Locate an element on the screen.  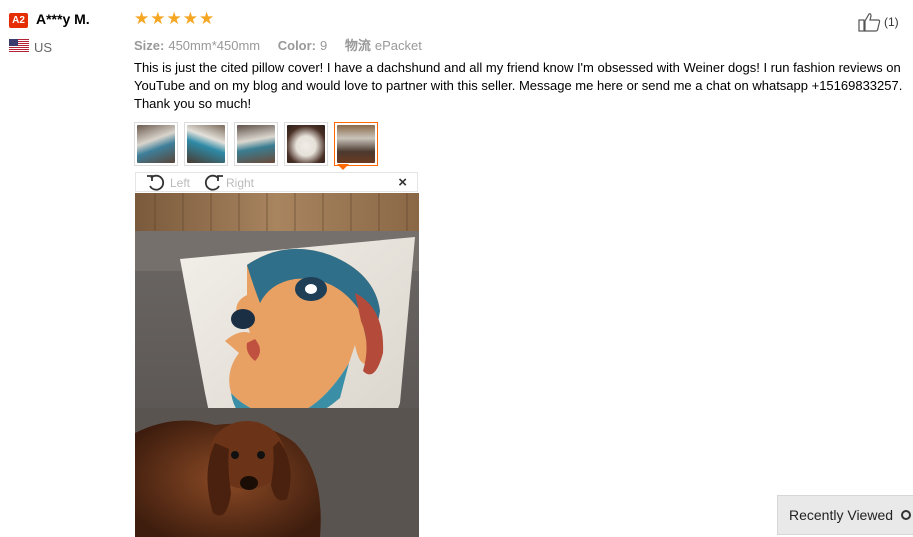
image-viewer-toolbar: Left Right × is located at coordinates (276, 182).